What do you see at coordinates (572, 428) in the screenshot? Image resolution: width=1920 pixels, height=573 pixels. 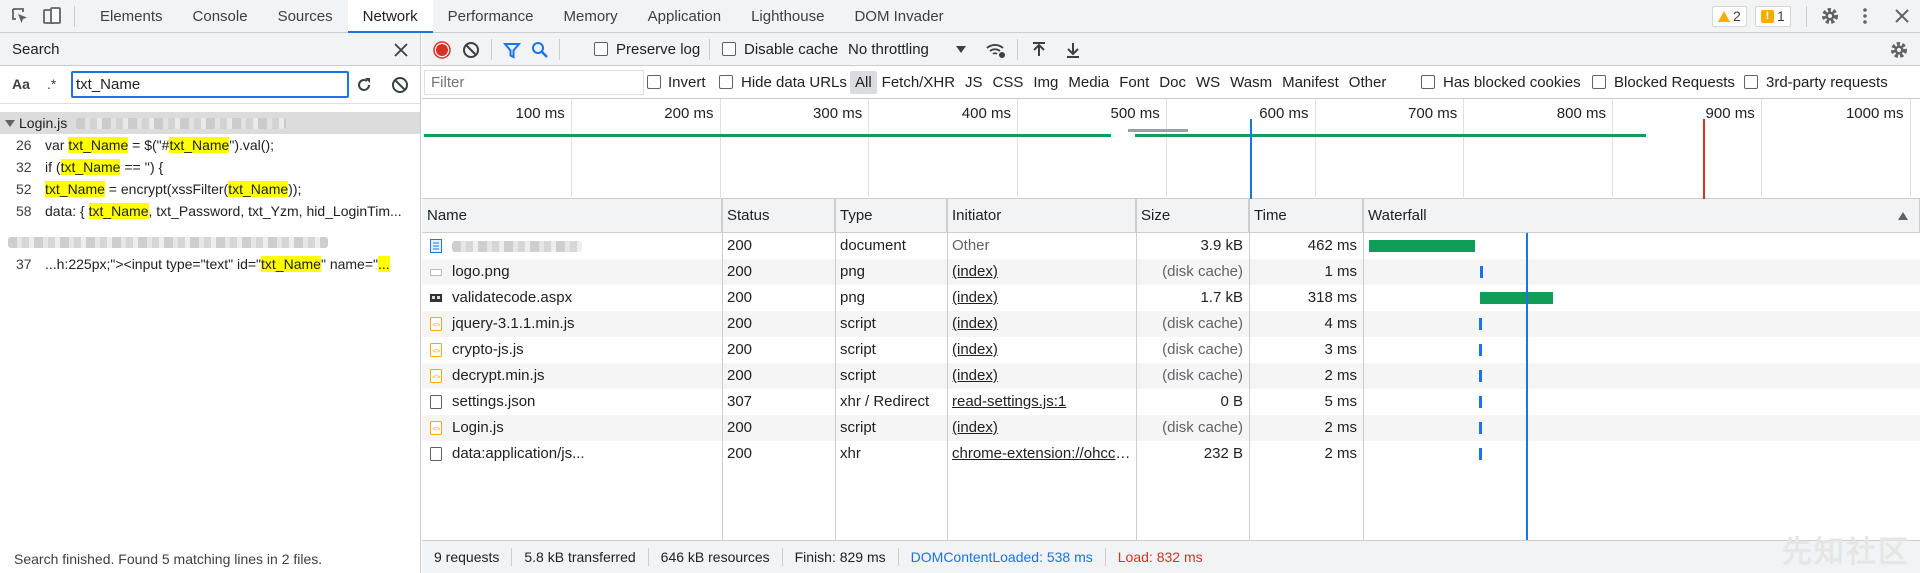 I see `request-name-cell: <> Login.js` at bounding box center [572, 428].